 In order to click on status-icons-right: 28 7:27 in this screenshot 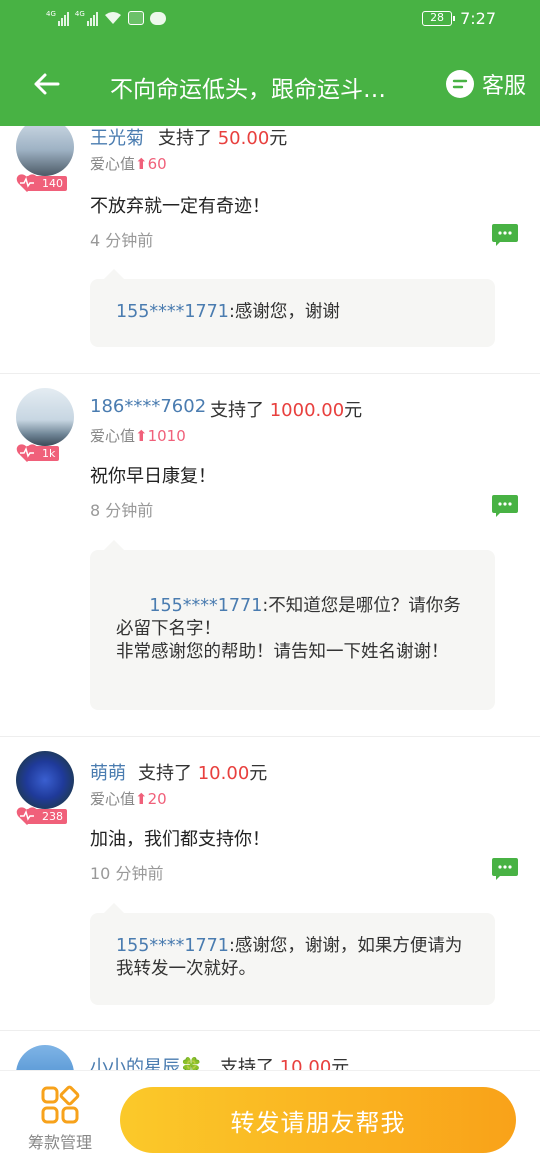, I will do `click(459, 18)`.